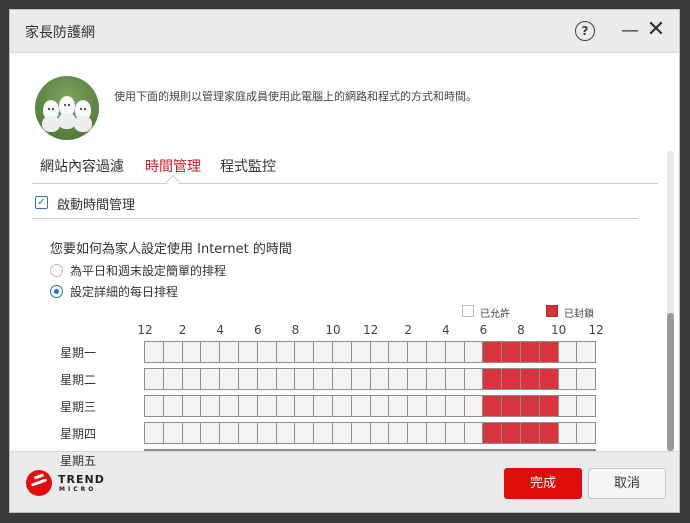  What do you see at coordinates (173, 166) in the screenshot?
I see `tab-time-management: 時間管理` at bounding box center [173, 166].